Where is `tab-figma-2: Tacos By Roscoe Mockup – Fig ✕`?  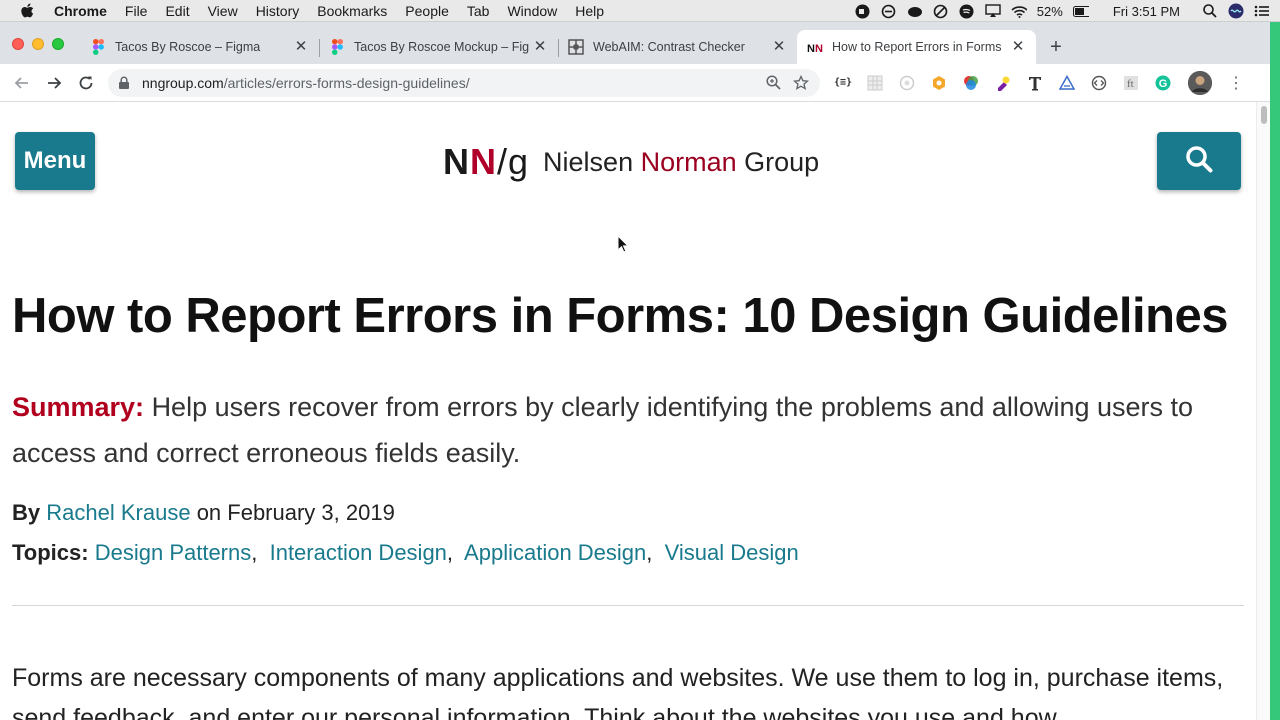 tab-figma-2: Tacos By Roscoe Mockup – Fig ✕ is located at coordinates (438, 47).